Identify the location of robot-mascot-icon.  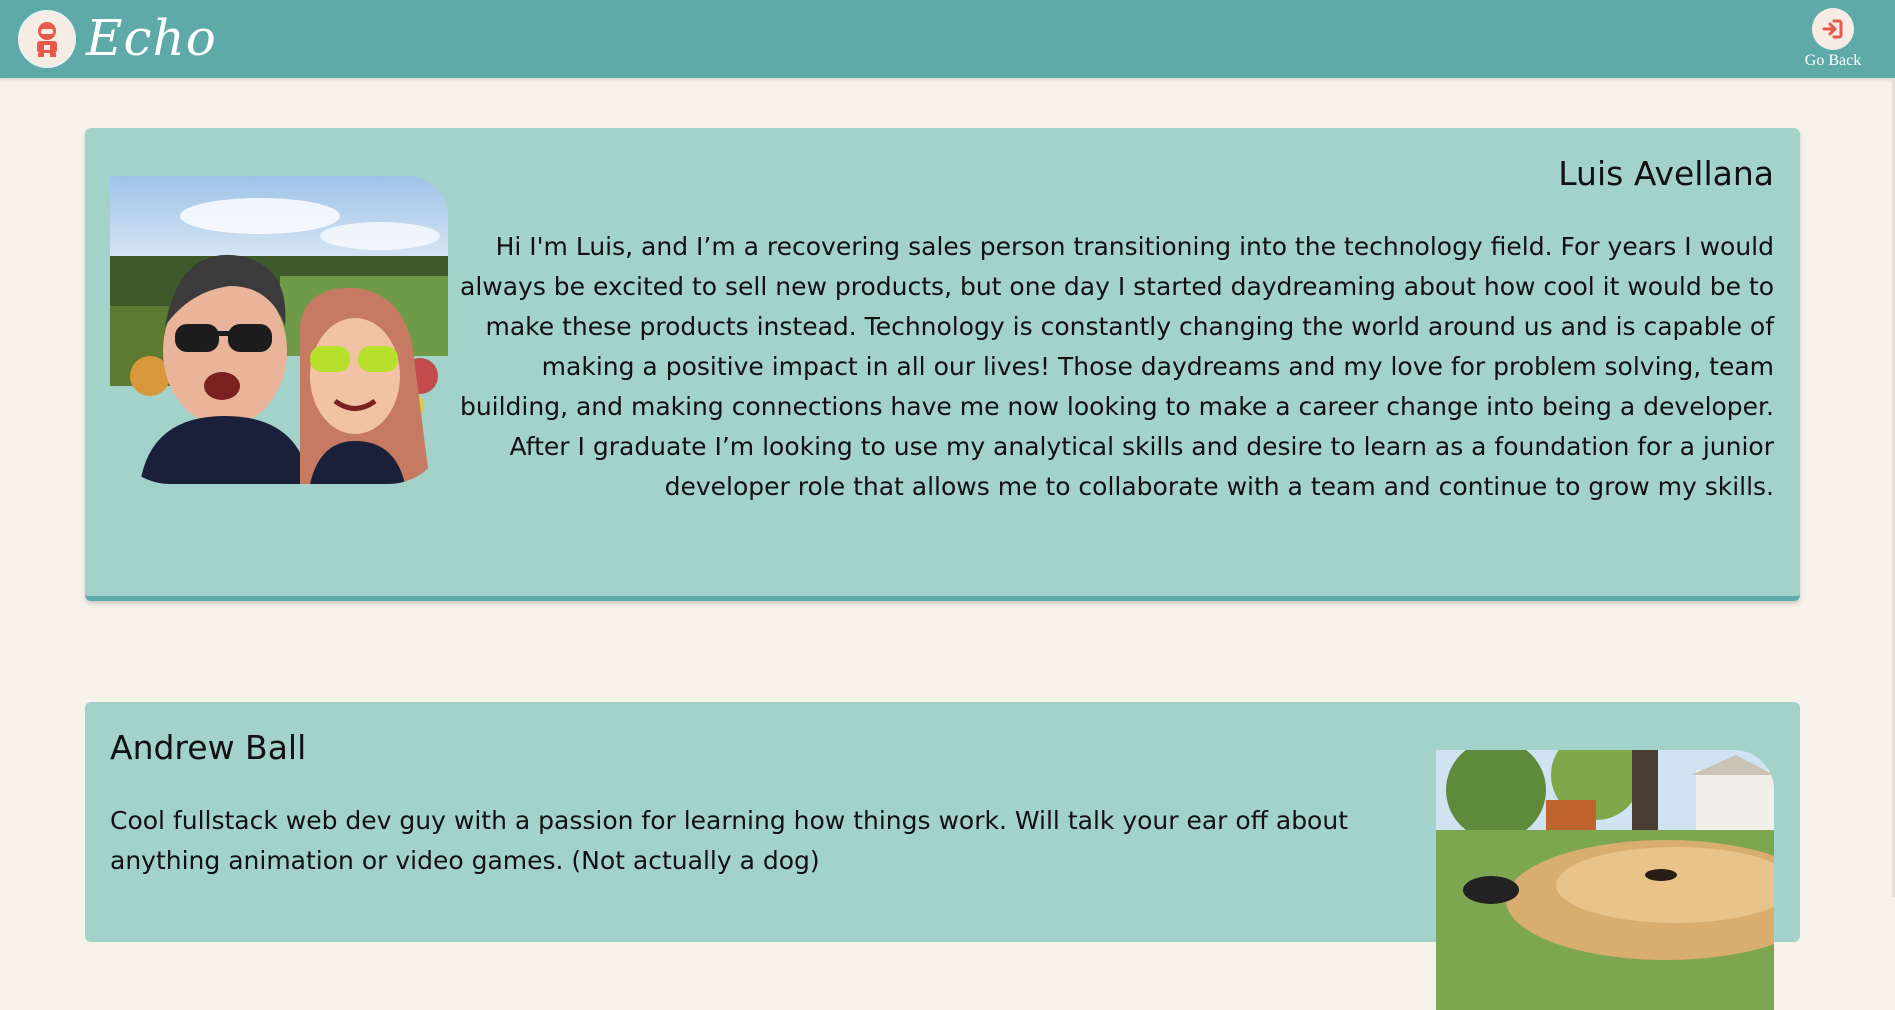
(47, 39).